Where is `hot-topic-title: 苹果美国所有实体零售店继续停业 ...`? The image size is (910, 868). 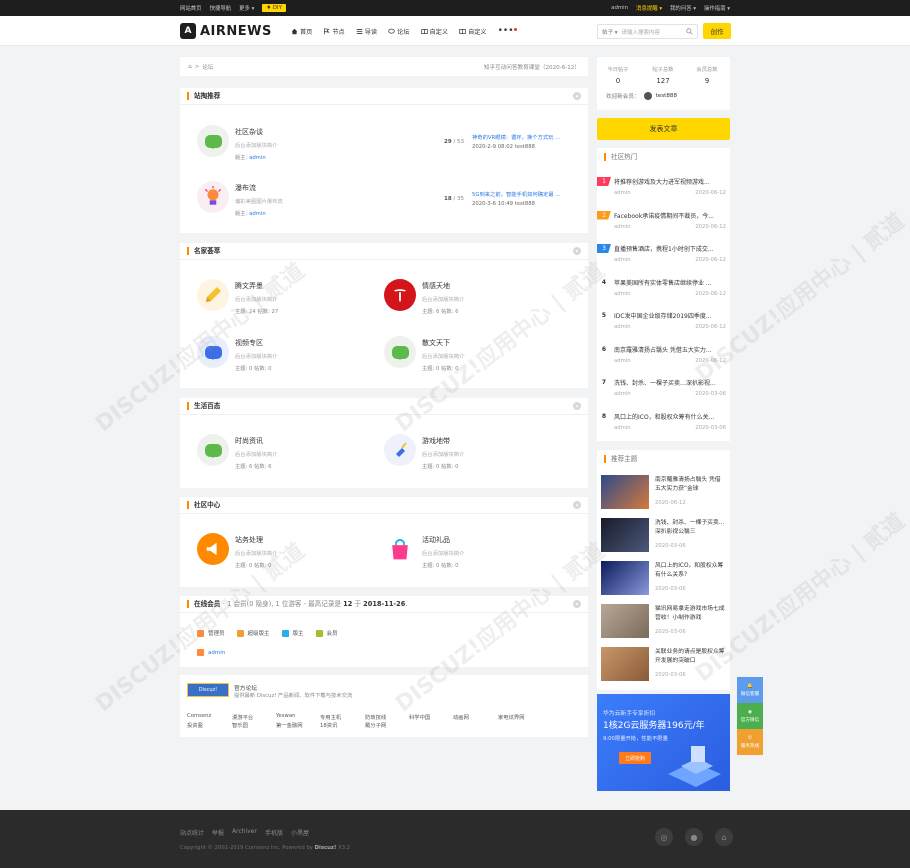
hot-topic-title: 苹果美国所有实体零售店继续停业 ... is located at coordinates (669, 282).